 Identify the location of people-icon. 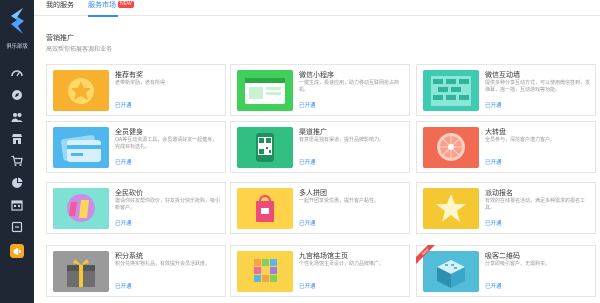
(17, 117).